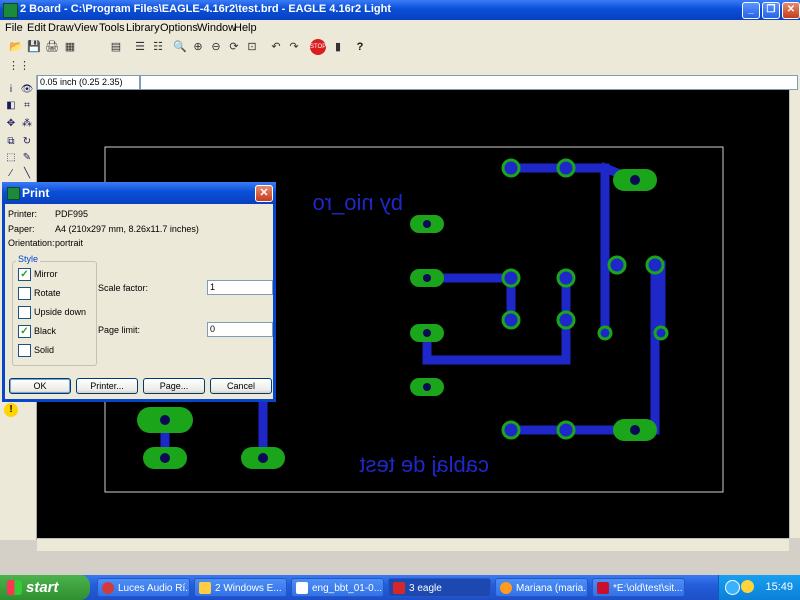  What do you see at coordinates (198, 47) in the screenshot?
I see `zoom-in-icon: ⊕` at bounding box center [198, 47].